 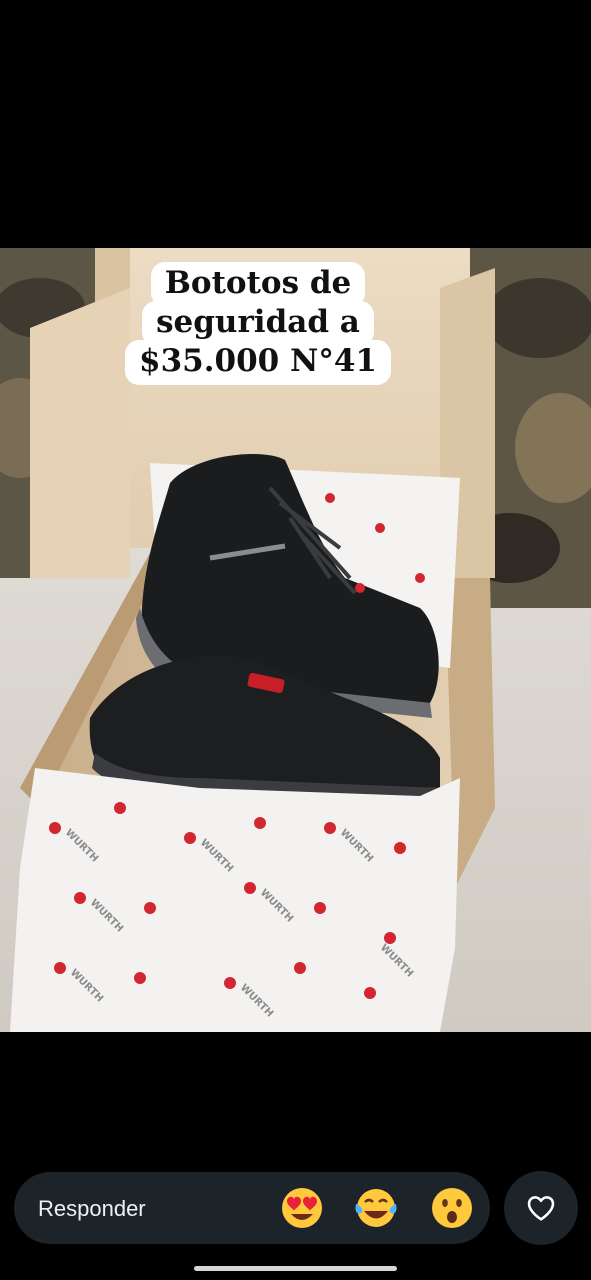 What do you see at coordinates (252, 1208) in the screenshot?
I see `reply-input: Responder` at bounding box center [252, 1208].